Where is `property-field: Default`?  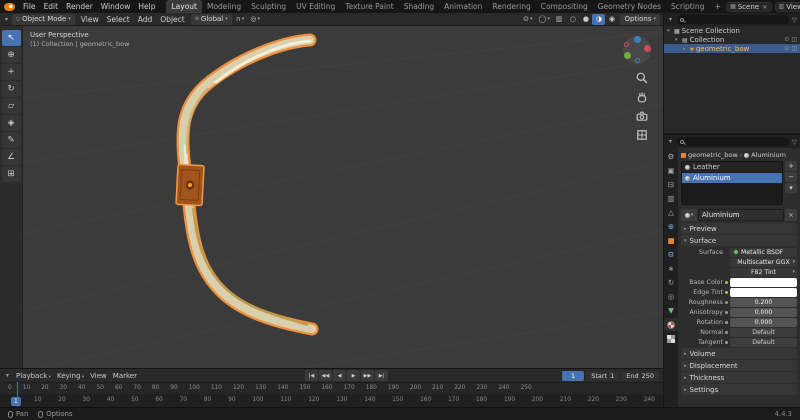
property-field: Default is located at coordinates (763, 332).